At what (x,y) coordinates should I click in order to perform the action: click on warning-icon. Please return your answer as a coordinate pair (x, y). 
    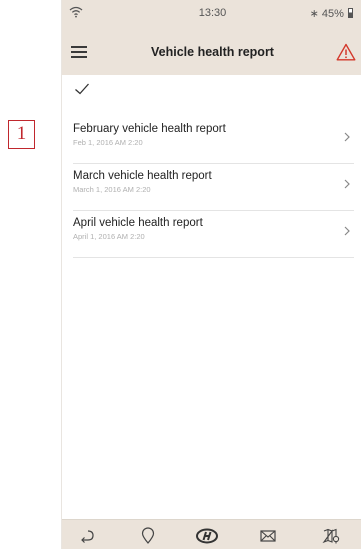
    Looking at the image, I should click on (346, 52).